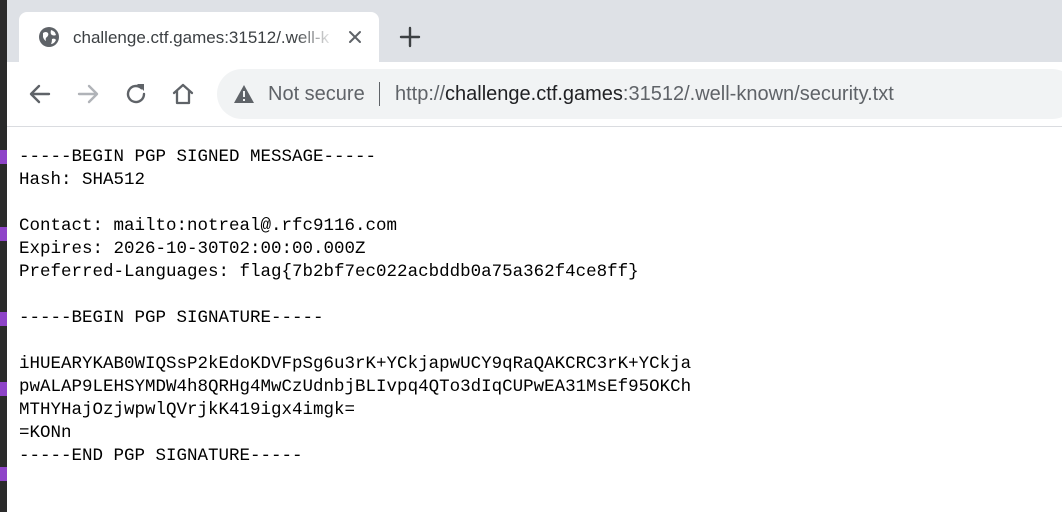 This screenshot has width=1062, height=512. Describe the element at coordinates (192, 249) in the screenshot. I see `text-line: Expires: 2026-10-30T02:00:00.000Z` at that location.